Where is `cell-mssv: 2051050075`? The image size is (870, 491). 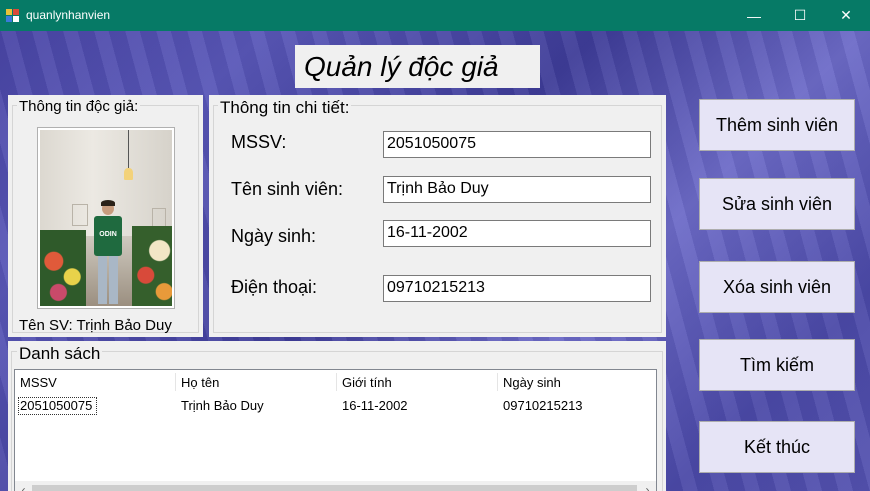 cell-mssv: 2051050075 is located at coordinates (56, 405).